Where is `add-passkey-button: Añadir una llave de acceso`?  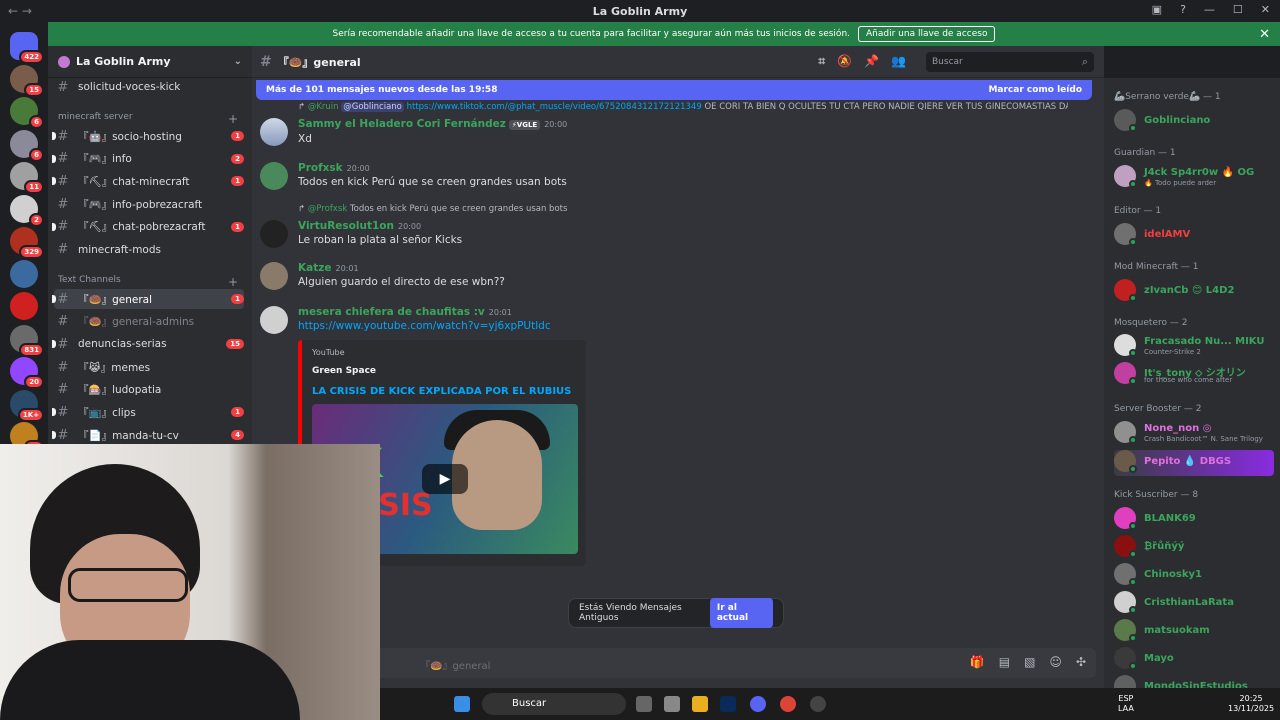
add-passkey-button: Añadir una llave de acceso is located at coordinates (927, 34).